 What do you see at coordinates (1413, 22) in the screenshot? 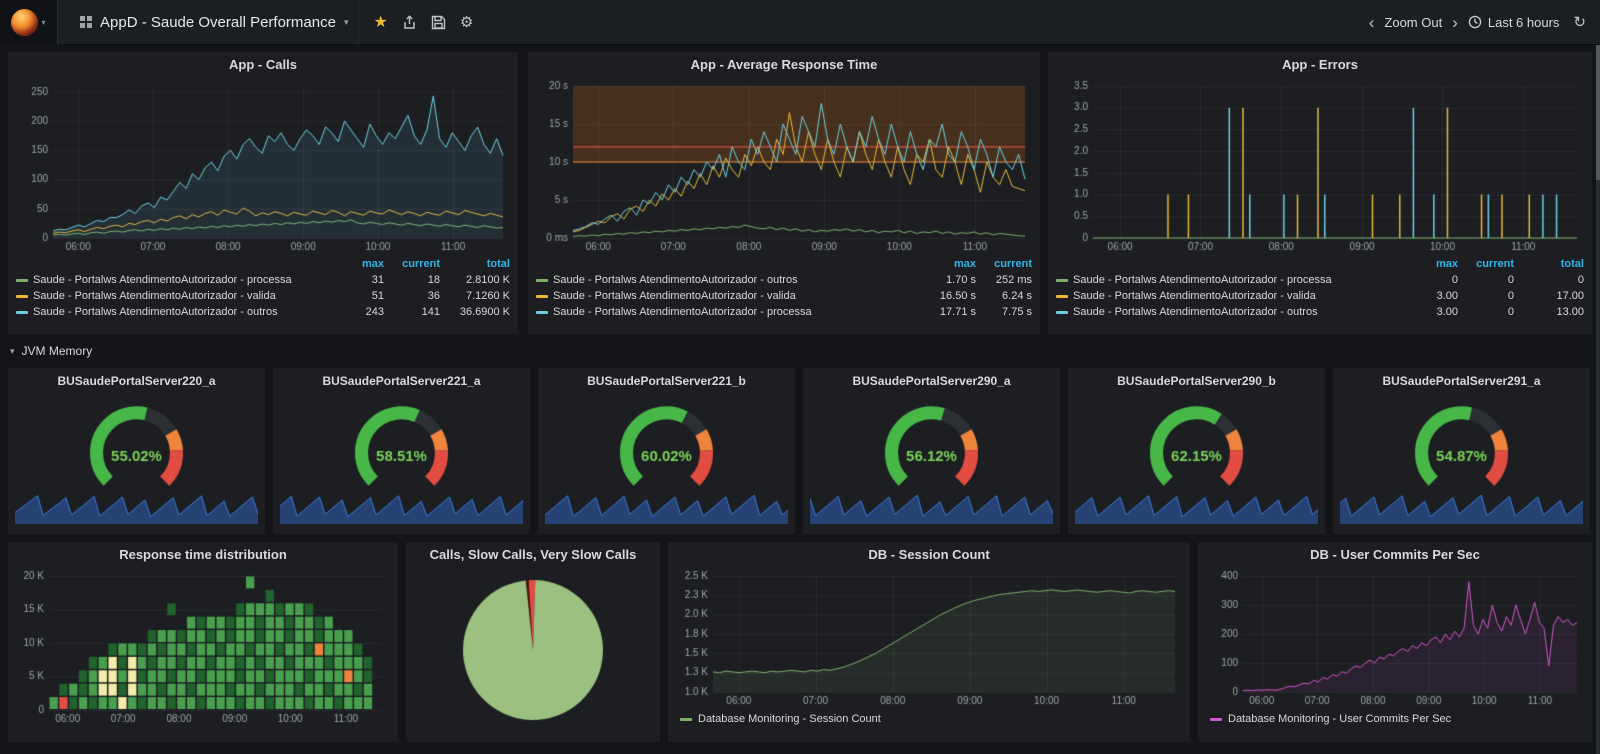
I see `zoom-out-button: Zoom Out` at bounding box center [1413, 22].